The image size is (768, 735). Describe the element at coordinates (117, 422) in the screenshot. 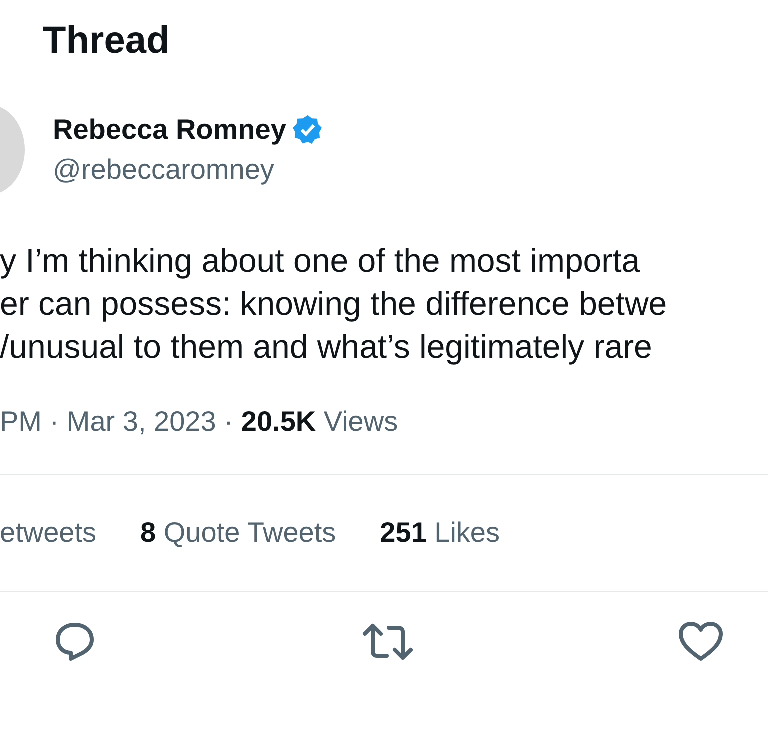

I see `tweet-timestamp: PM · Mar 3, 2023 ·` at that location.